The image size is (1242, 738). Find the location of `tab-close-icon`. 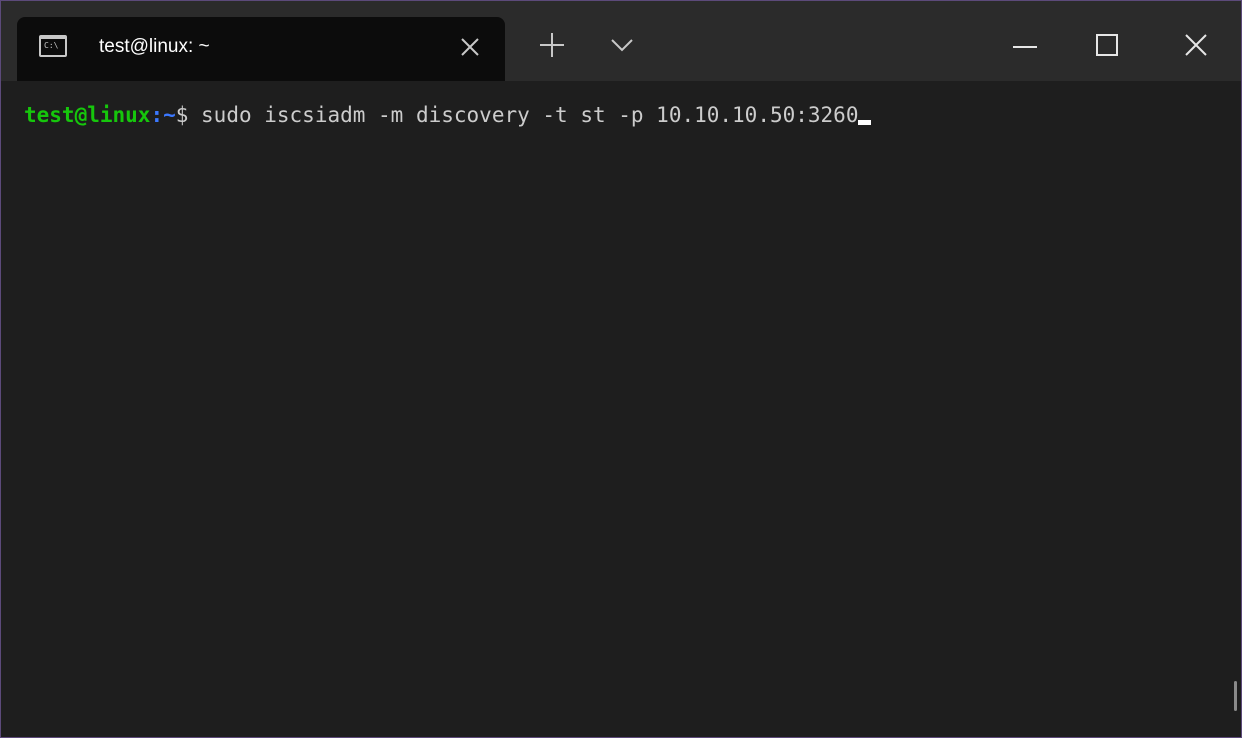

tab-close-icon is located at coordinates (470, 47).